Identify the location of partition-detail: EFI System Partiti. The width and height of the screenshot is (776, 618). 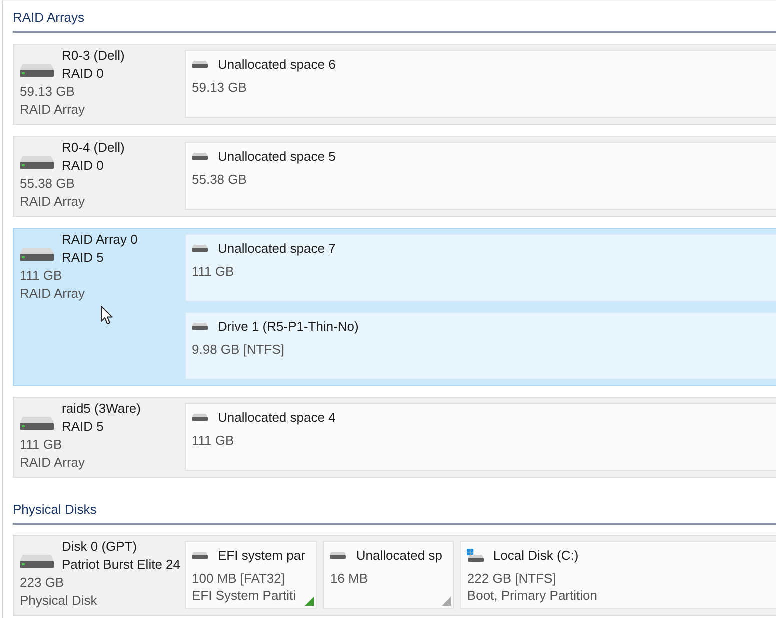
(244, 595).